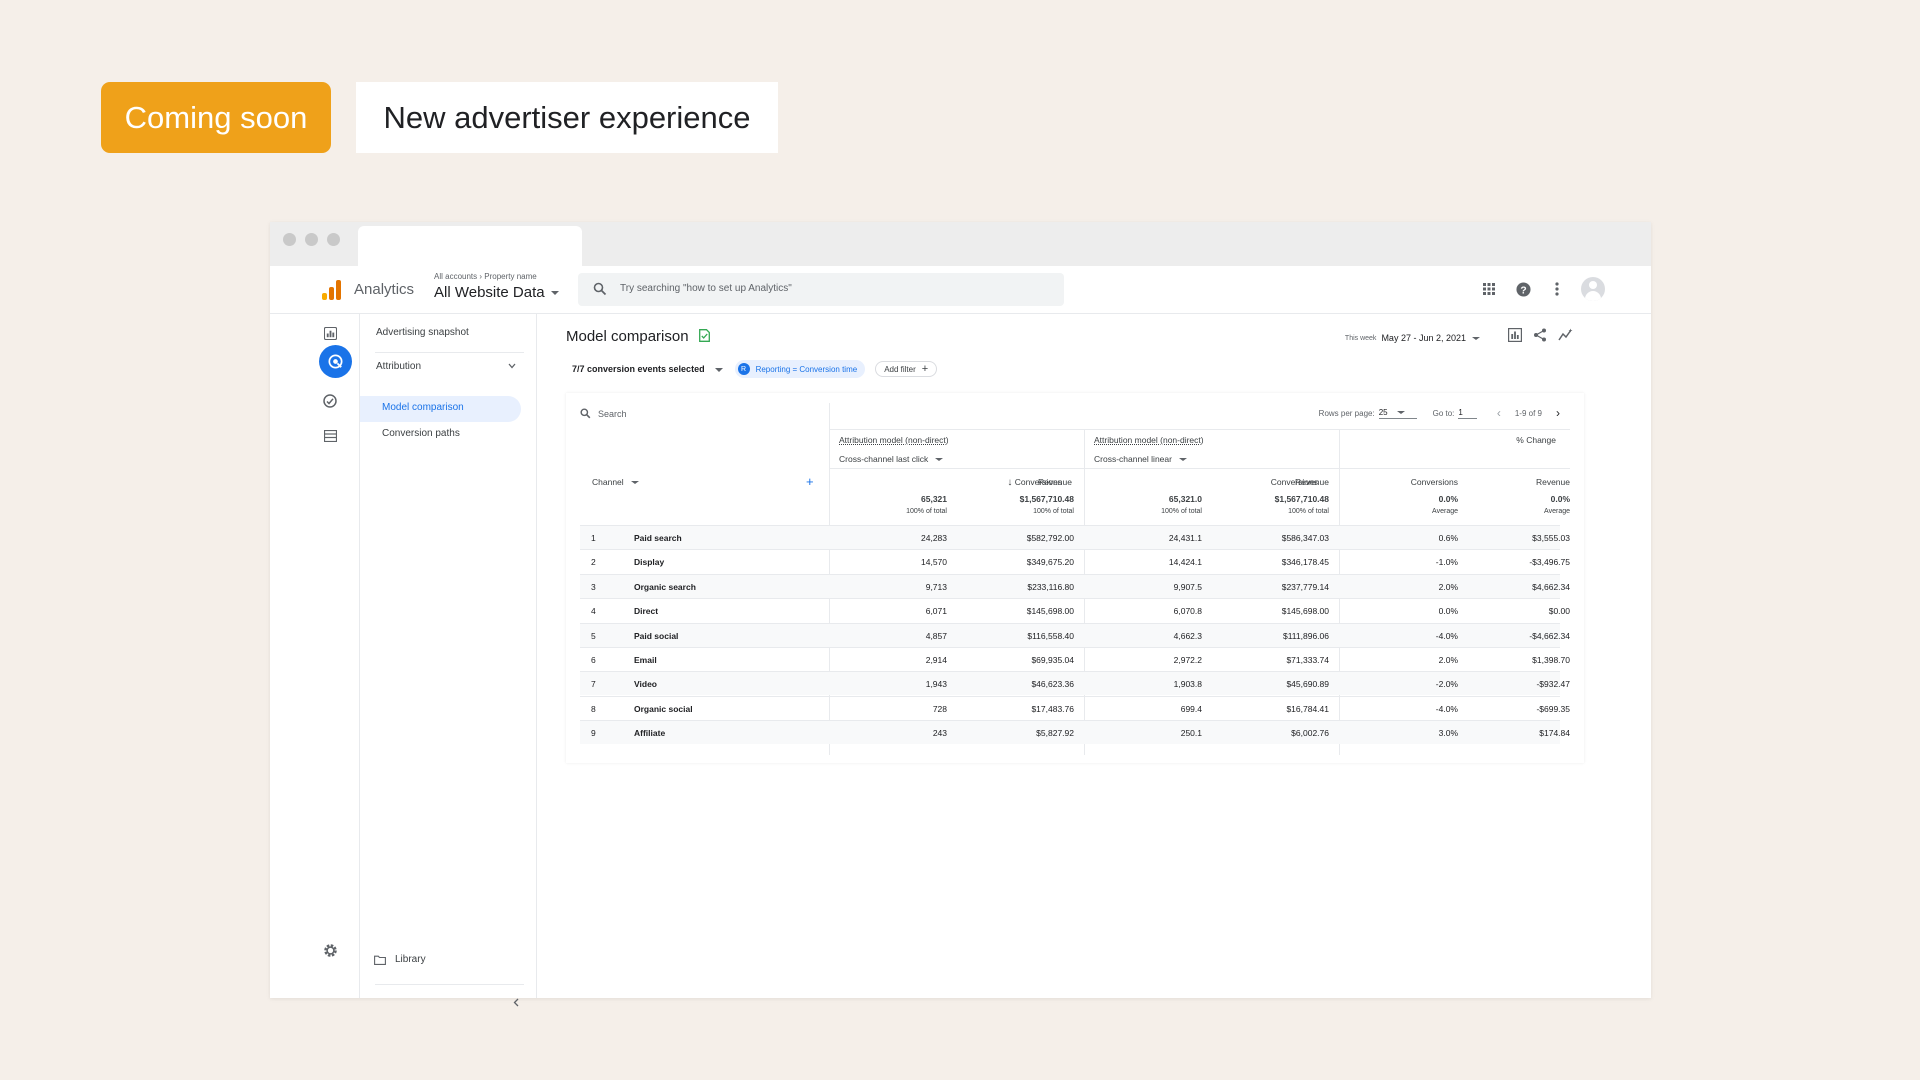 This screenshot has width=1920, height=1080. I want to click on left-rail, so click(315, 656).